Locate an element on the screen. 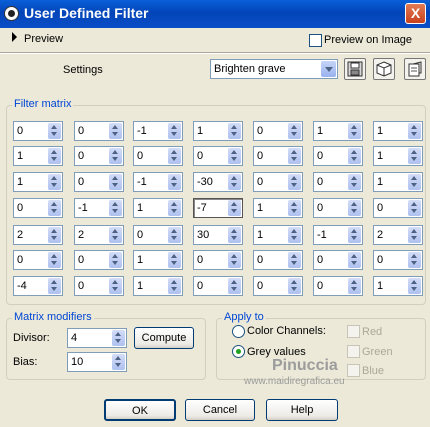 Image resolution: width=430 pixels, height=427 pixels. cancel-button: Cancel is located at coordinates (220, 410).